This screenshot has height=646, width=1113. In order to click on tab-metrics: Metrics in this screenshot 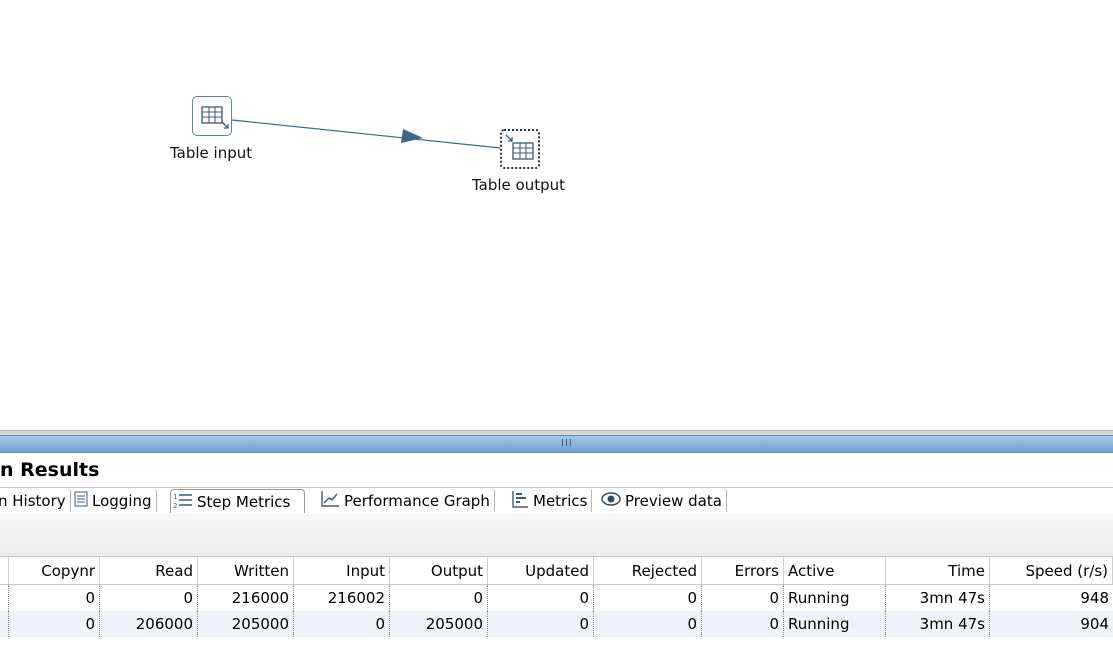, I will do `click(552, 501)`.